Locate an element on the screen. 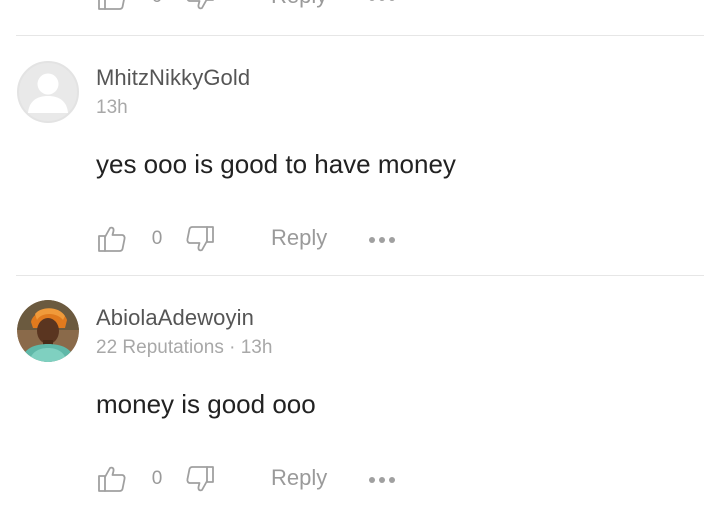  default-avatar-icon is located at coordinates (48, 93).